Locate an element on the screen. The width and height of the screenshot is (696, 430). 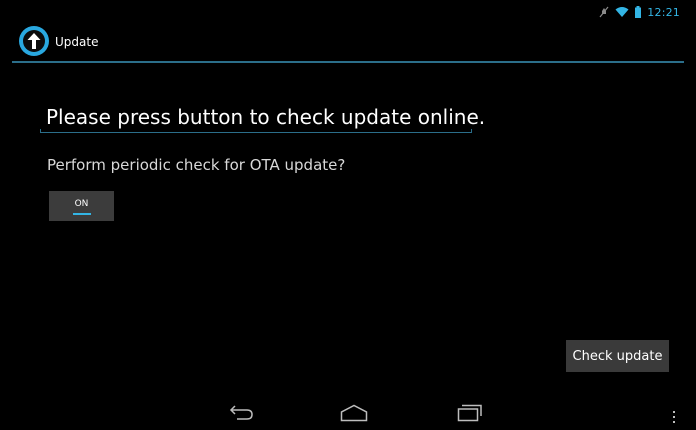
wifi-icon is located at coordinates (622, 12).